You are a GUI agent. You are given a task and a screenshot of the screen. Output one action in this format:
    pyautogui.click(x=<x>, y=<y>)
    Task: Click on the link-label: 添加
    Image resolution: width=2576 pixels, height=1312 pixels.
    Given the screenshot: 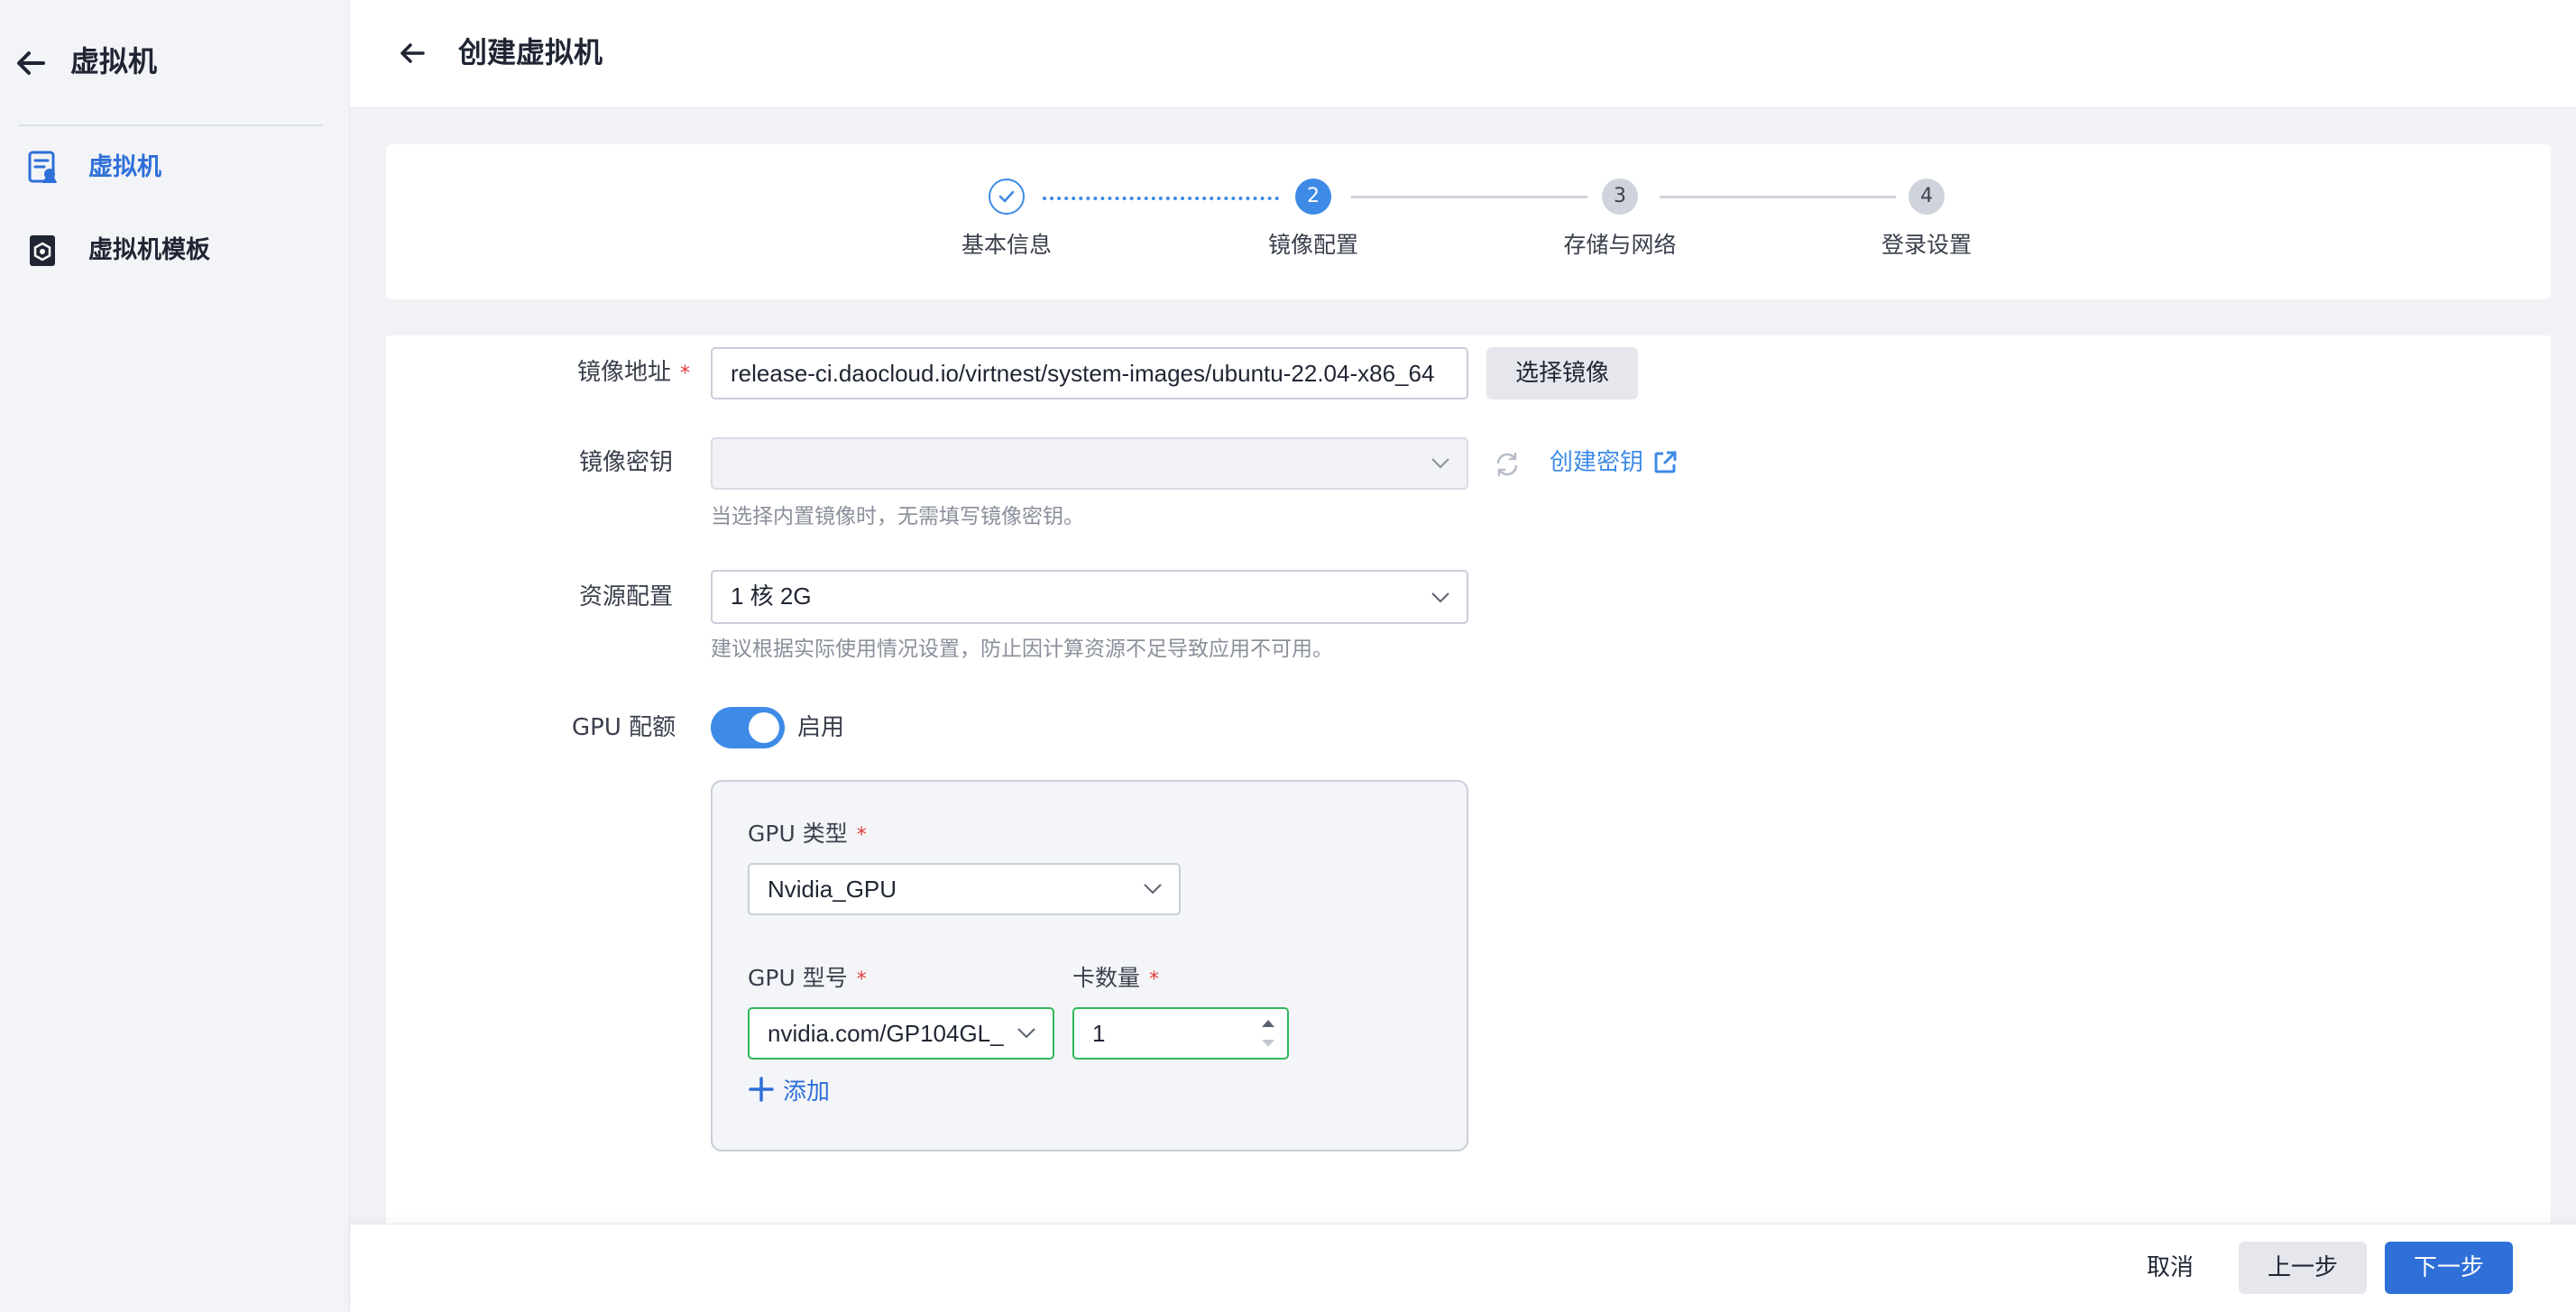 What is the action you would take?
    pyautogui.click(x=807, y=1092)
    